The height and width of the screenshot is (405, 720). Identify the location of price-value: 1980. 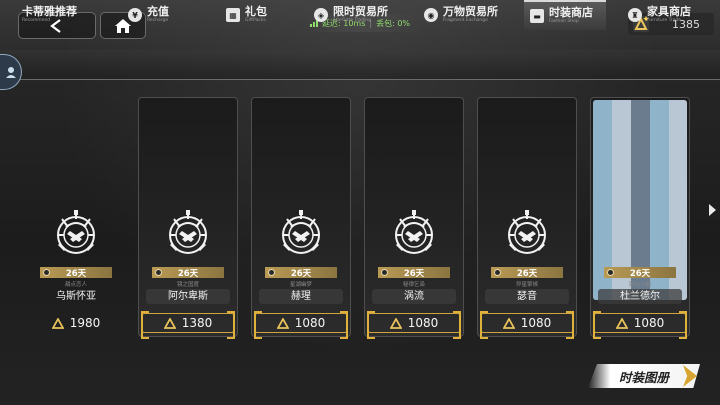
(85, 323).